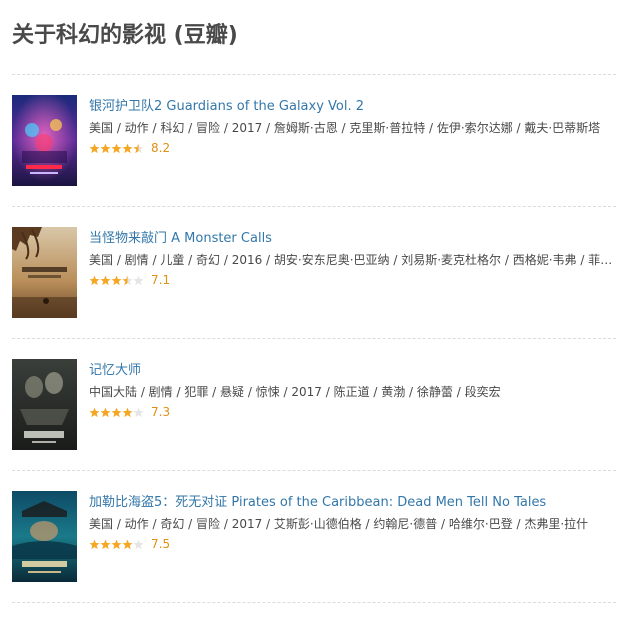 This screenshot has height=625, width=637. I want to click on rating-row: 7.5, so click(352, 544).